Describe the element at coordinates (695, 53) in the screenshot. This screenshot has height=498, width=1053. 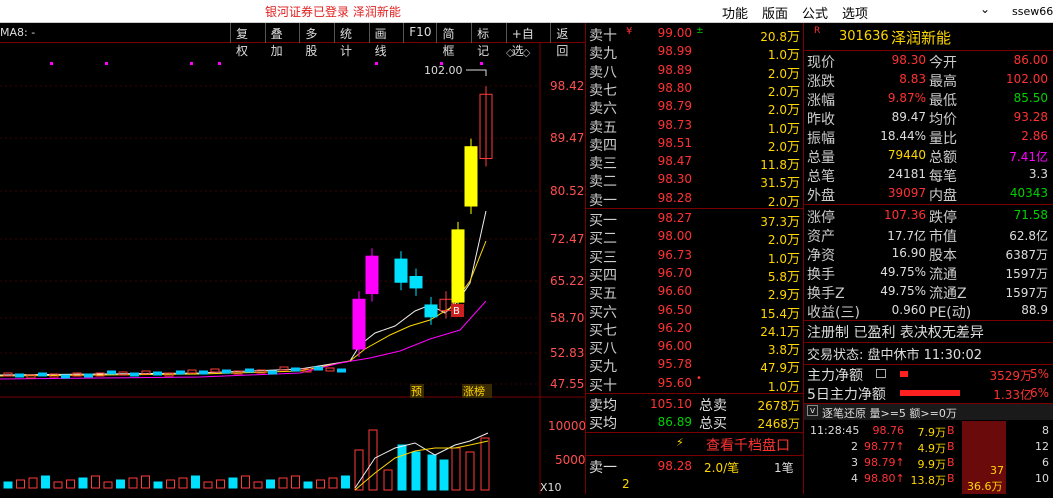
I see `sell-level-9: 卖九 98.99 1.0万` at that location.